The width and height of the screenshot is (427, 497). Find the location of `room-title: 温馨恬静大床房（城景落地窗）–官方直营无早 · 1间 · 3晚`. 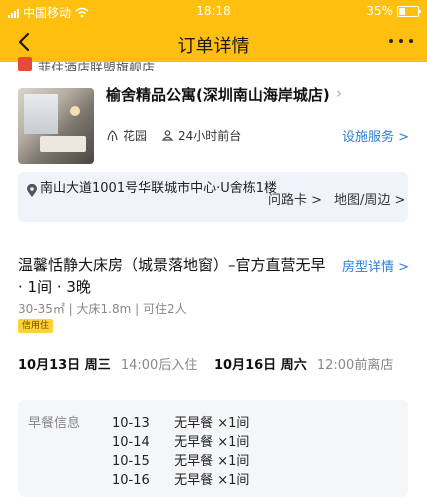

room-title: 温馨恬静大床房（城景落地窗）–官方直营无早 · 1间 · 3晚 is located at coordinates (172, 276).